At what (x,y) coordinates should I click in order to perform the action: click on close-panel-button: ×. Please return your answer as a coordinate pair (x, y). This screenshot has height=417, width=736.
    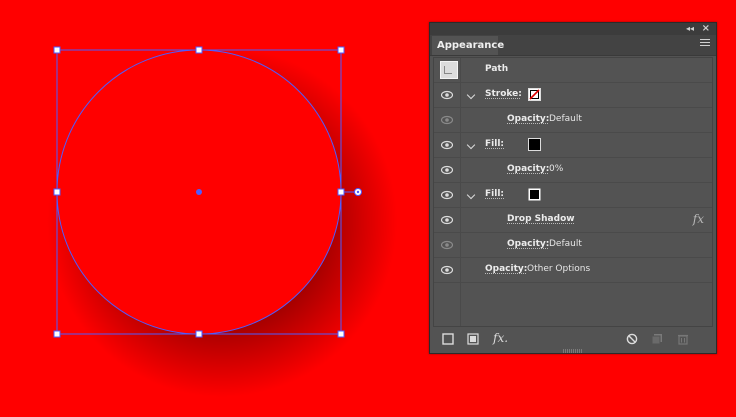
    Looking at the image, I should click on (706, 29).